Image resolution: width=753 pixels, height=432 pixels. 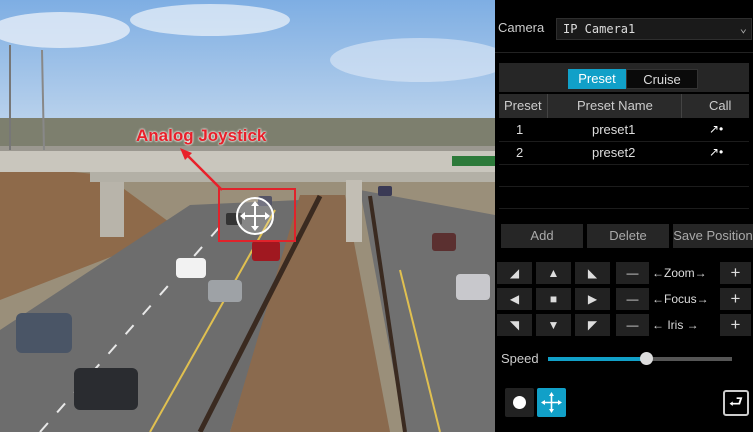 What do you see at coordinates (514, 273) in the screenshot?
I see `pan-up-left-button: ◢` at bounding box center [514, 273].